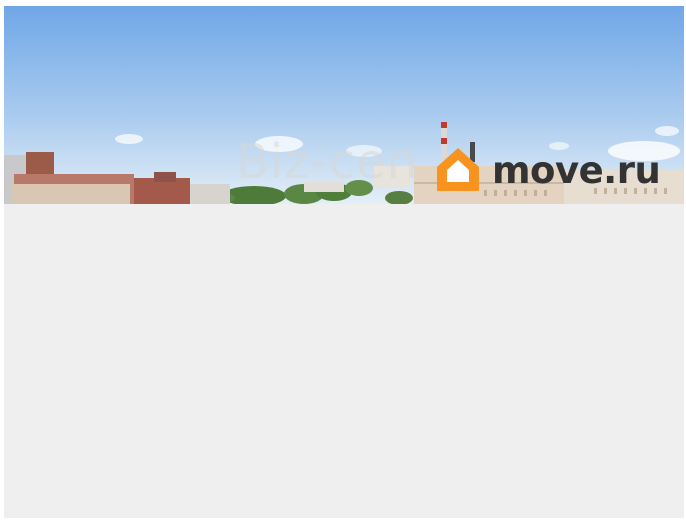 The height and width of the screenshot is (521, 686). Describe the element at coordinates (458, 169) in the screenshot. I see `house-logo-icon` at that location.